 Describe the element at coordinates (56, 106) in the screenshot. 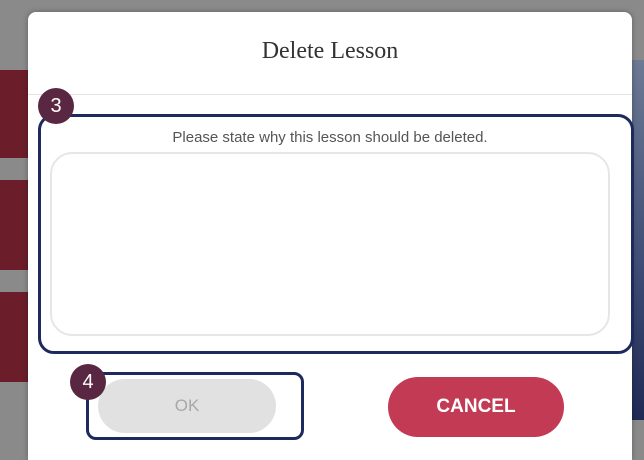

I see `step-badge-3: 3` at that location.